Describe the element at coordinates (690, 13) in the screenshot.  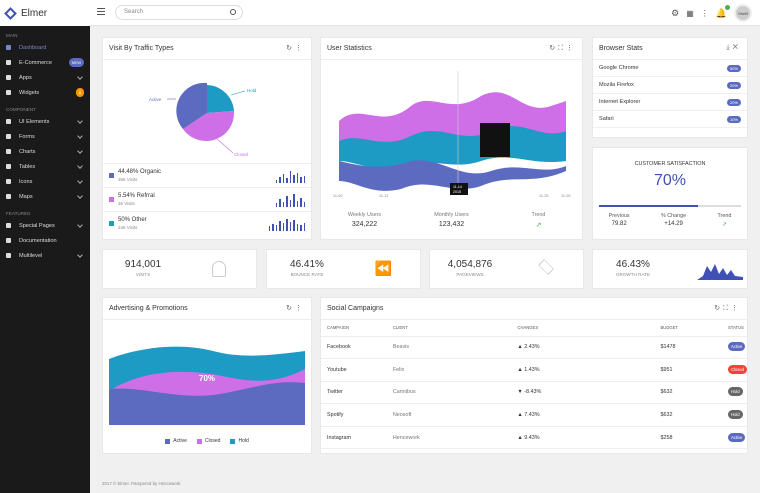
I see `apps-grid-icon: ▦` at that location.